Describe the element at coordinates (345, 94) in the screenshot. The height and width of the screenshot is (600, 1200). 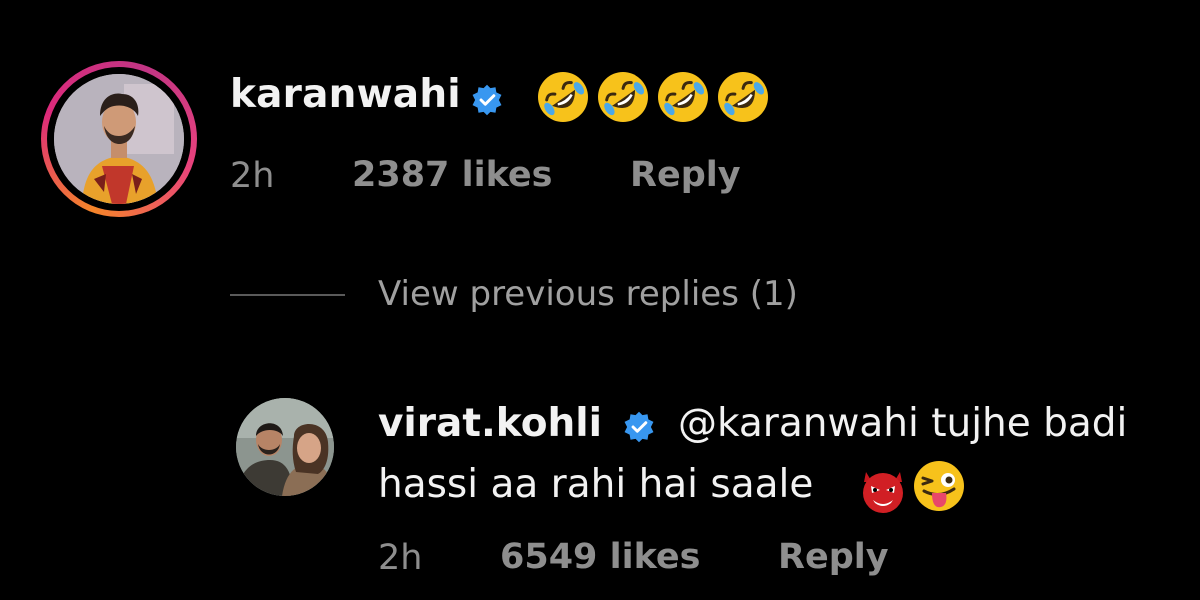
I see `comment-username: karanwahi` at that location.